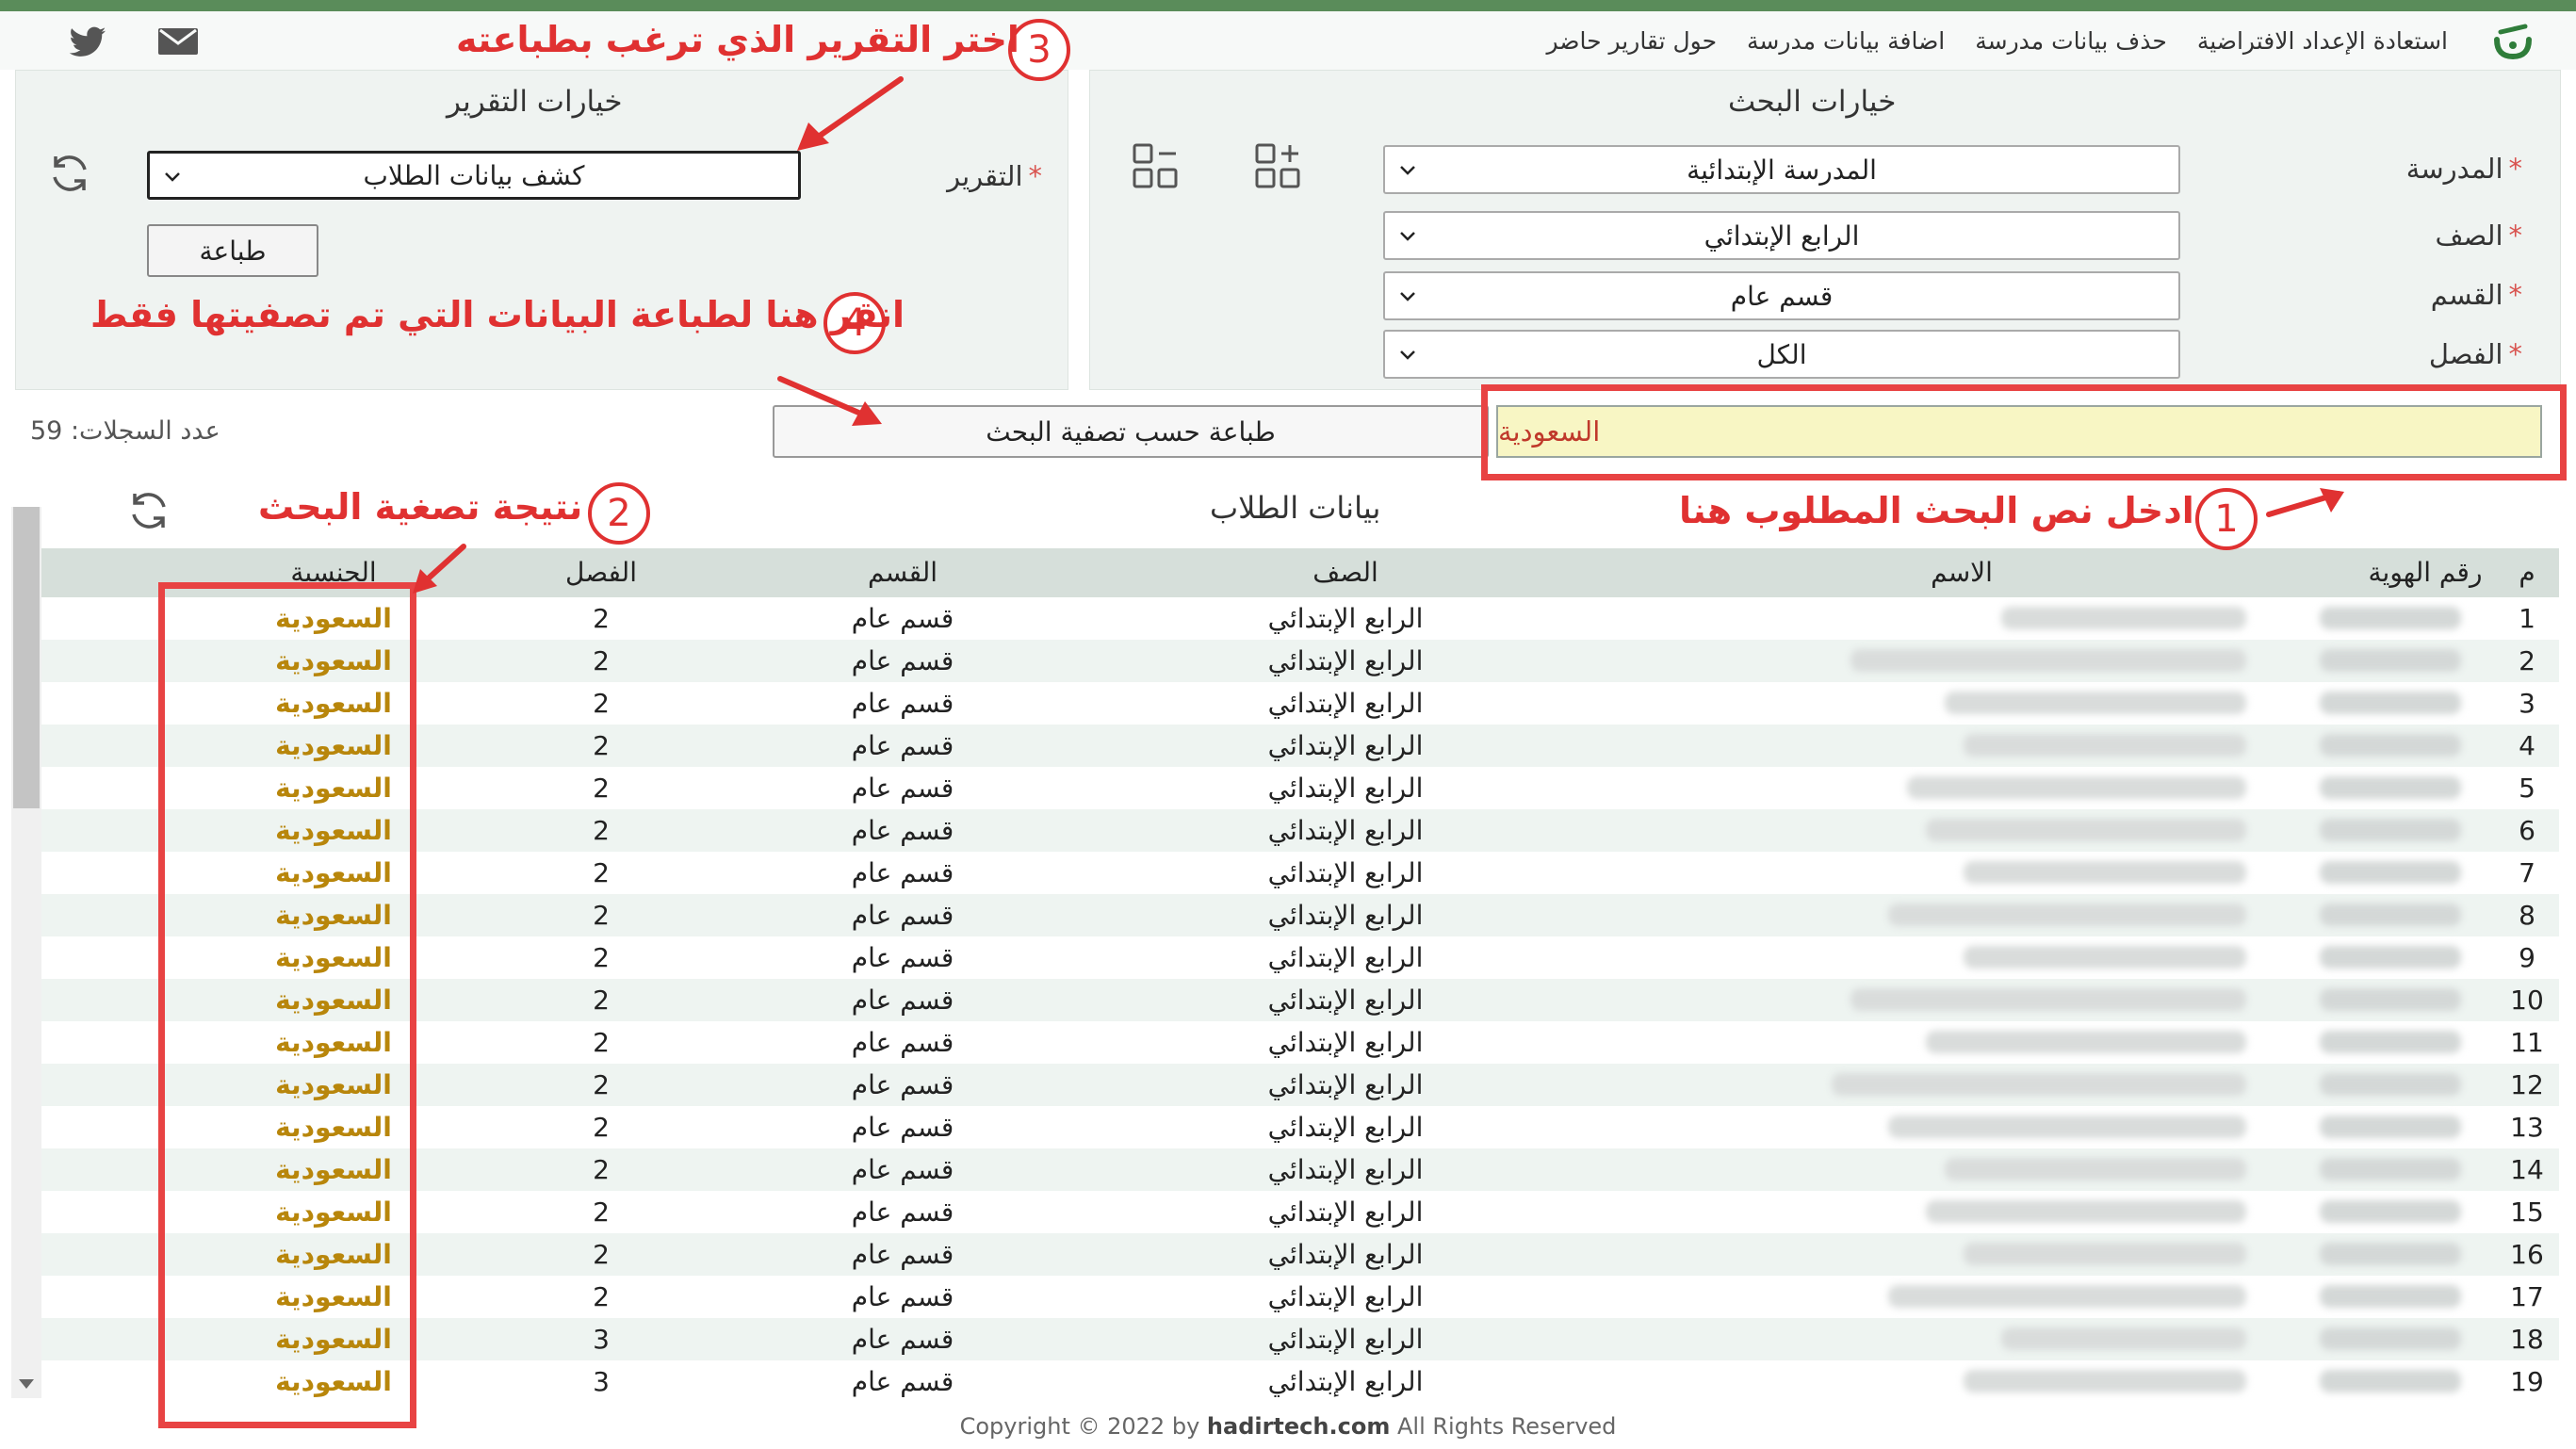 The height and width of the screenshot is (1449, 2576). Describe the element at coordinates (1781, 235) in the screenshot. I see `grade-select: الرابع الإبتدائي` at that location.